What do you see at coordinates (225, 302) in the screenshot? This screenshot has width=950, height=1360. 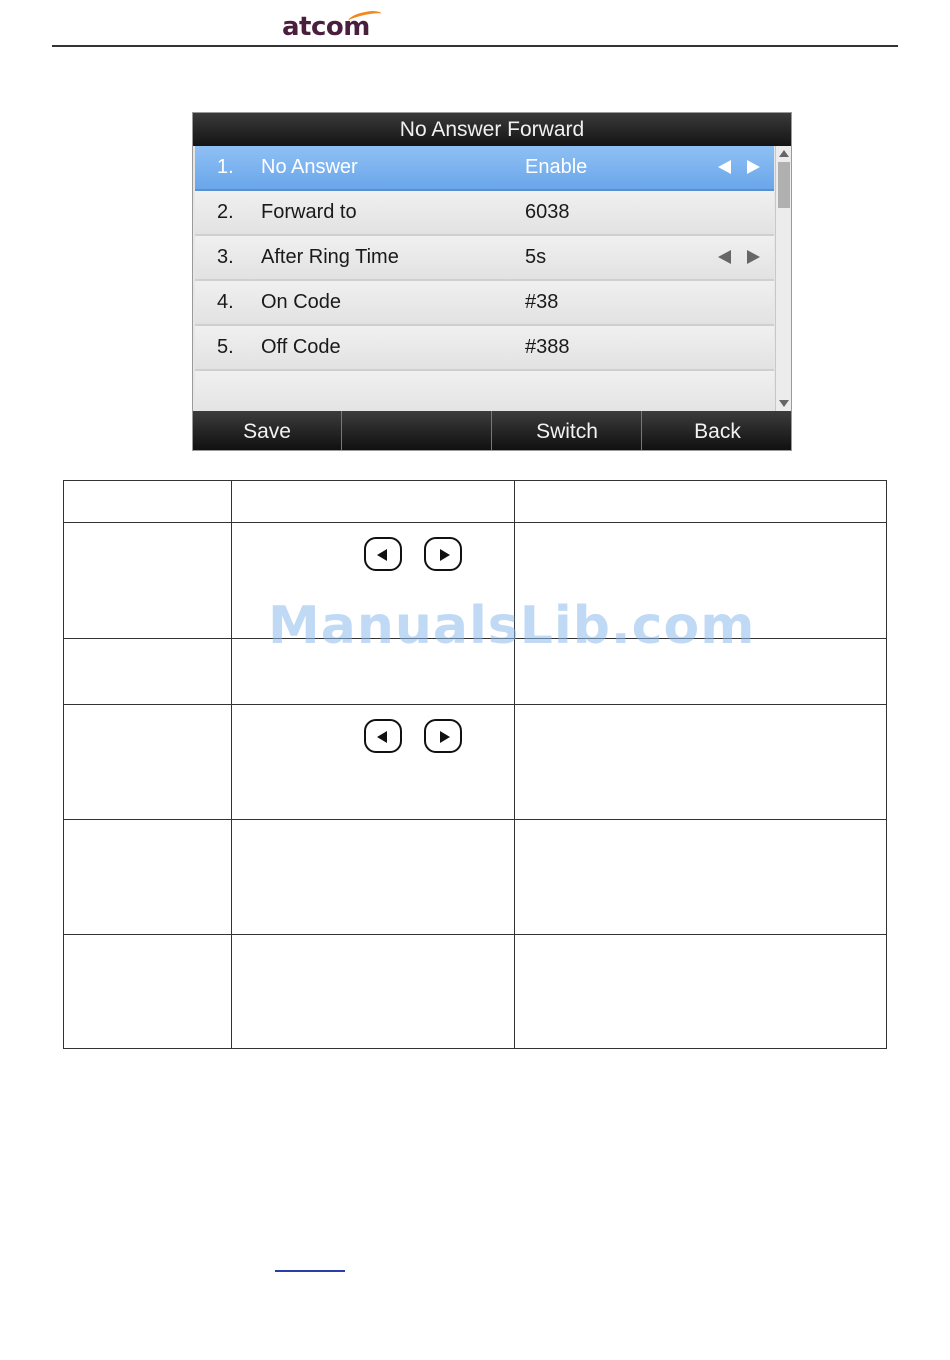 I see `item-number: 4.` at bounding box center [225, 302].